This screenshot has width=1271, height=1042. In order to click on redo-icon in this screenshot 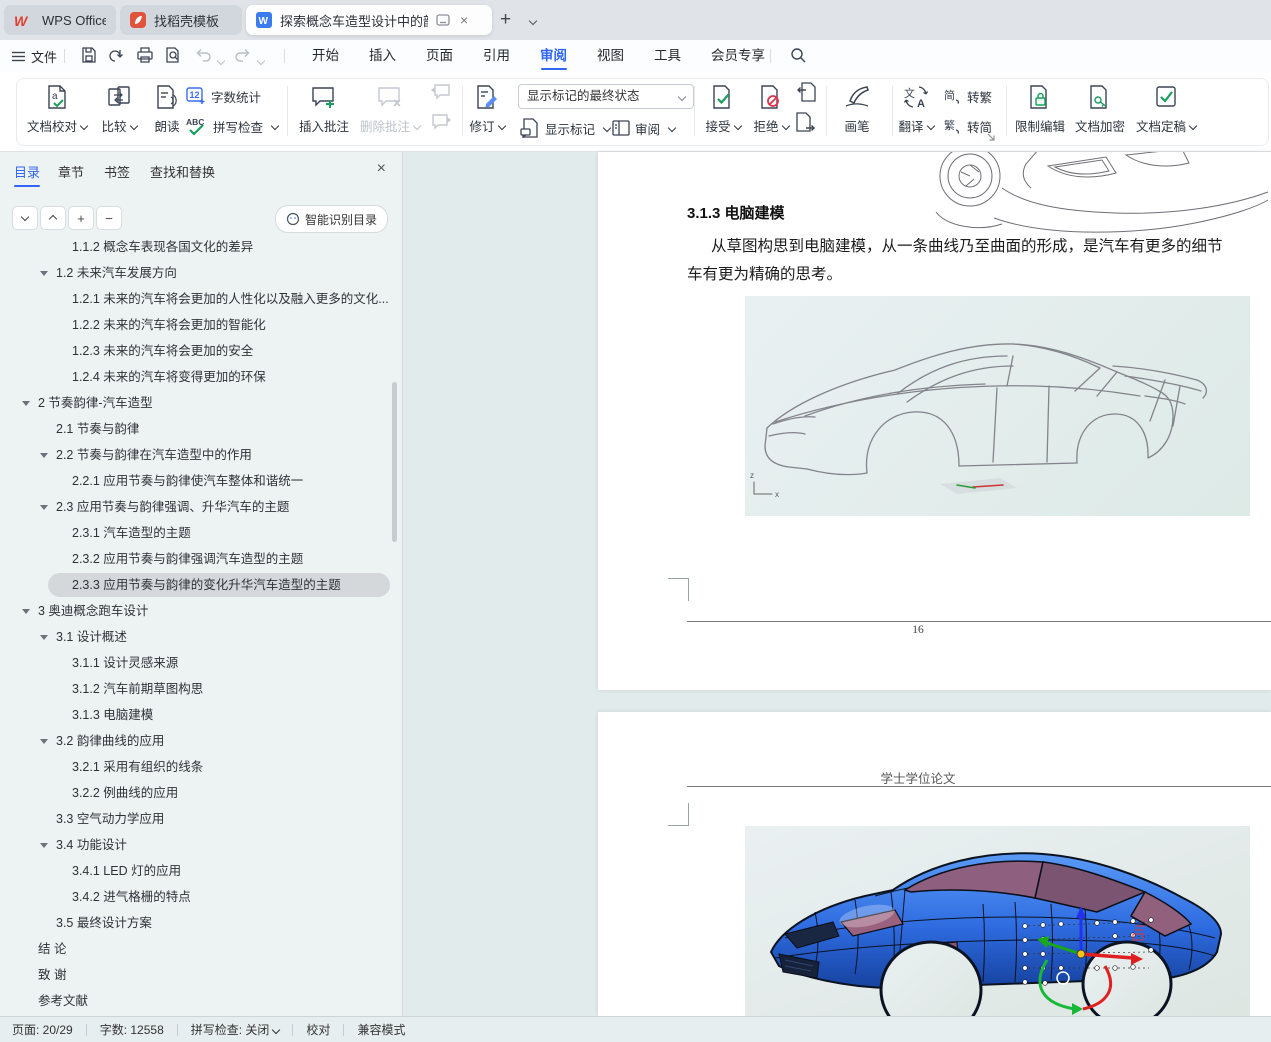, I will do `click(244, 56)`.